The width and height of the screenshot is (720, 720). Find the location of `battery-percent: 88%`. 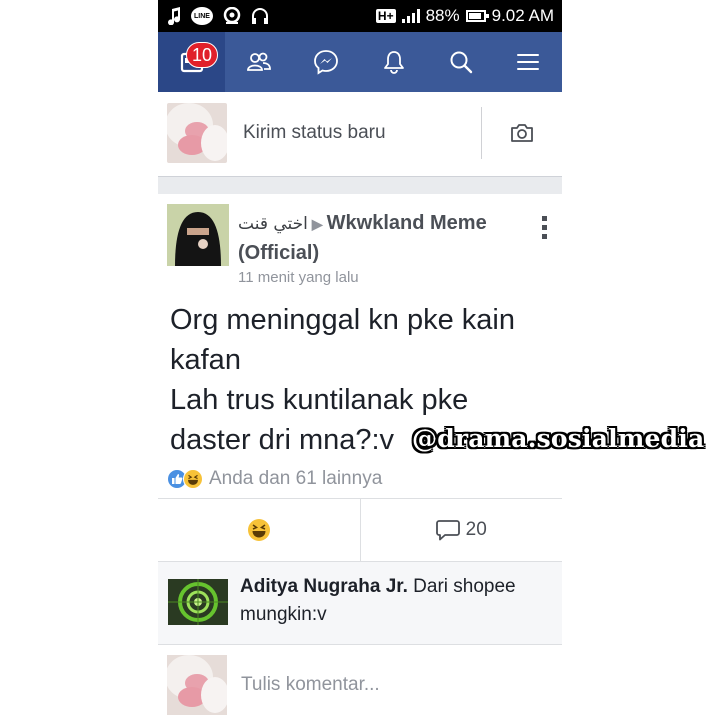

battery-percent: 88% is located at coordinates (442, 15).